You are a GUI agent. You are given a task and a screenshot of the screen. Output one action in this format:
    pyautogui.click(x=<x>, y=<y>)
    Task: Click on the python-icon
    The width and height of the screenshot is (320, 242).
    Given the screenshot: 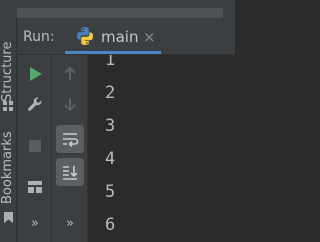 What is the action you would take?
    pyautogui.click(x=85, y=36)
    